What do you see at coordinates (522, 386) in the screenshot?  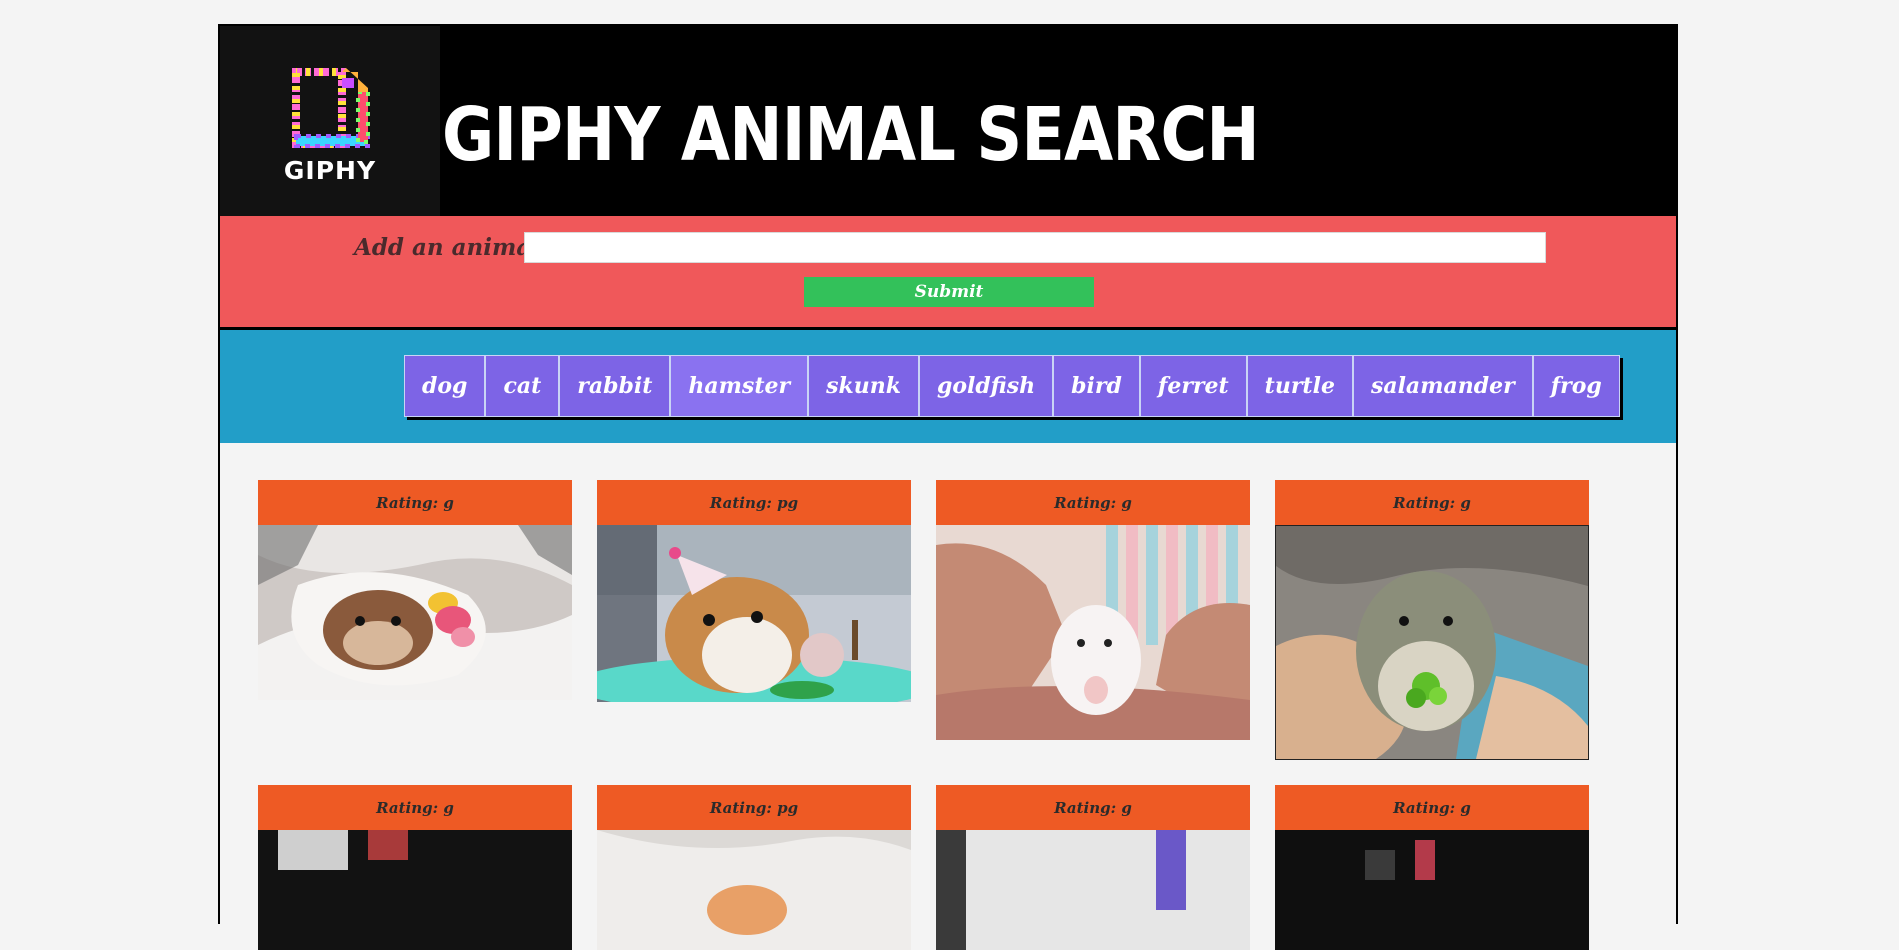 I see `animal-button-cat: cat` at bounding box center [522, 386].